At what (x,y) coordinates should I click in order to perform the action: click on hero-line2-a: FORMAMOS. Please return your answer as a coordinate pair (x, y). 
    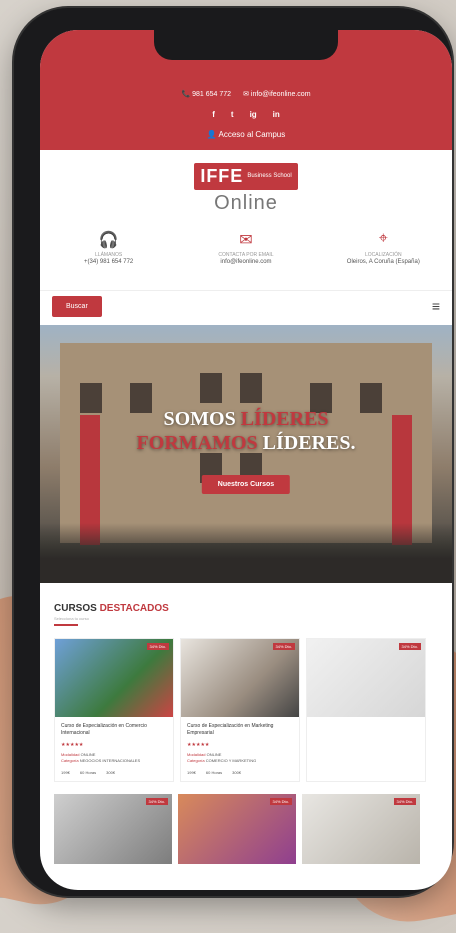
    Looking at the image, I should click on (199, 443).